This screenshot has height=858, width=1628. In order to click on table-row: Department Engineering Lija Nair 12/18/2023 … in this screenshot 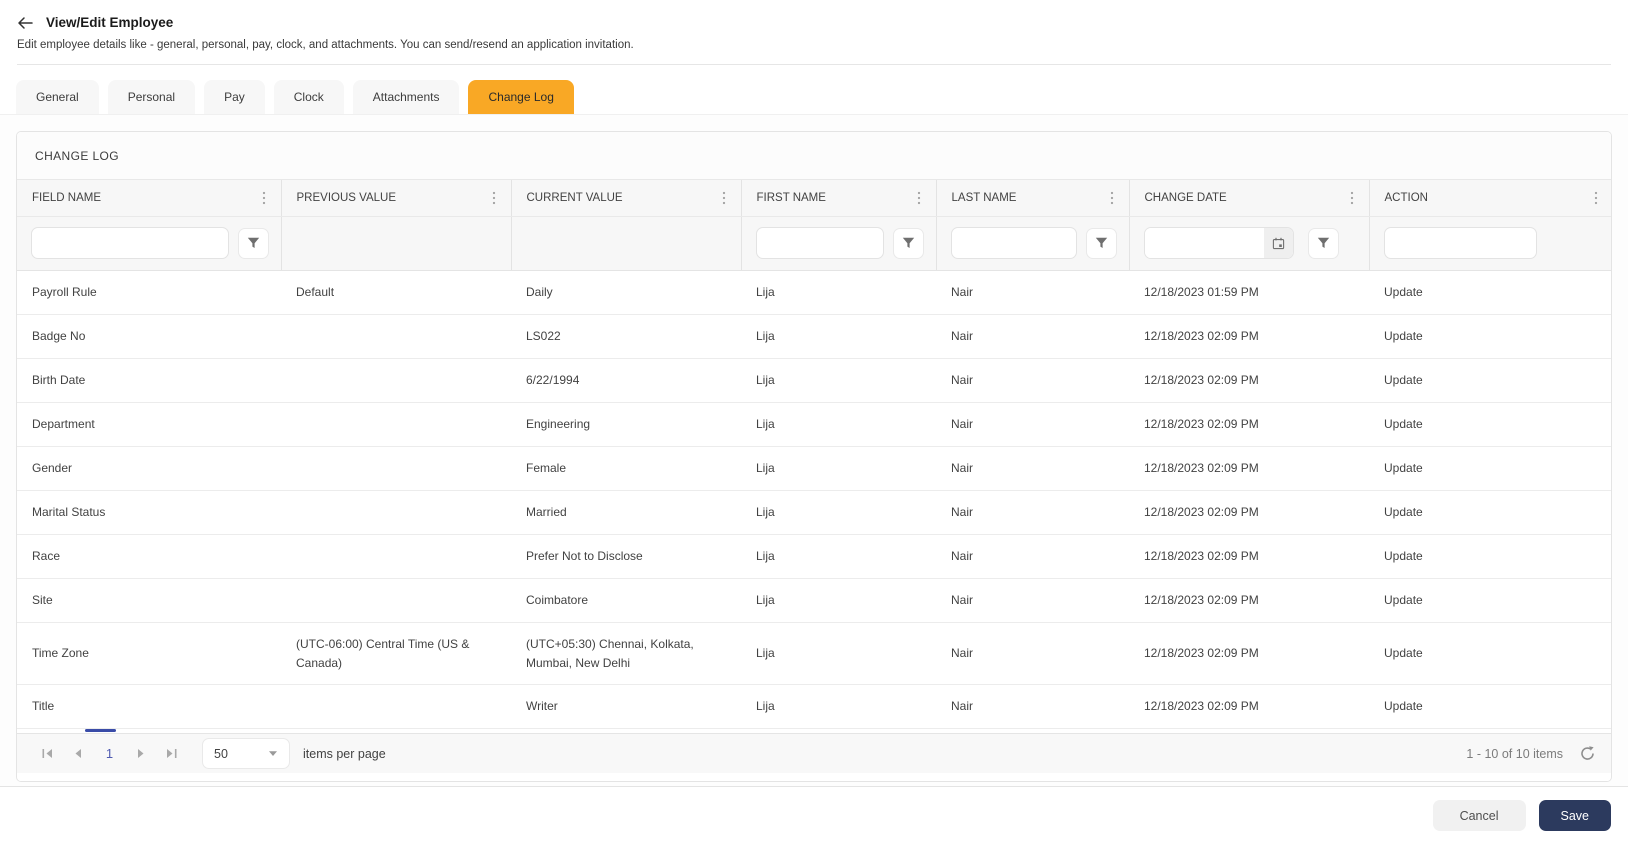, I will do `click(814, 424)`.